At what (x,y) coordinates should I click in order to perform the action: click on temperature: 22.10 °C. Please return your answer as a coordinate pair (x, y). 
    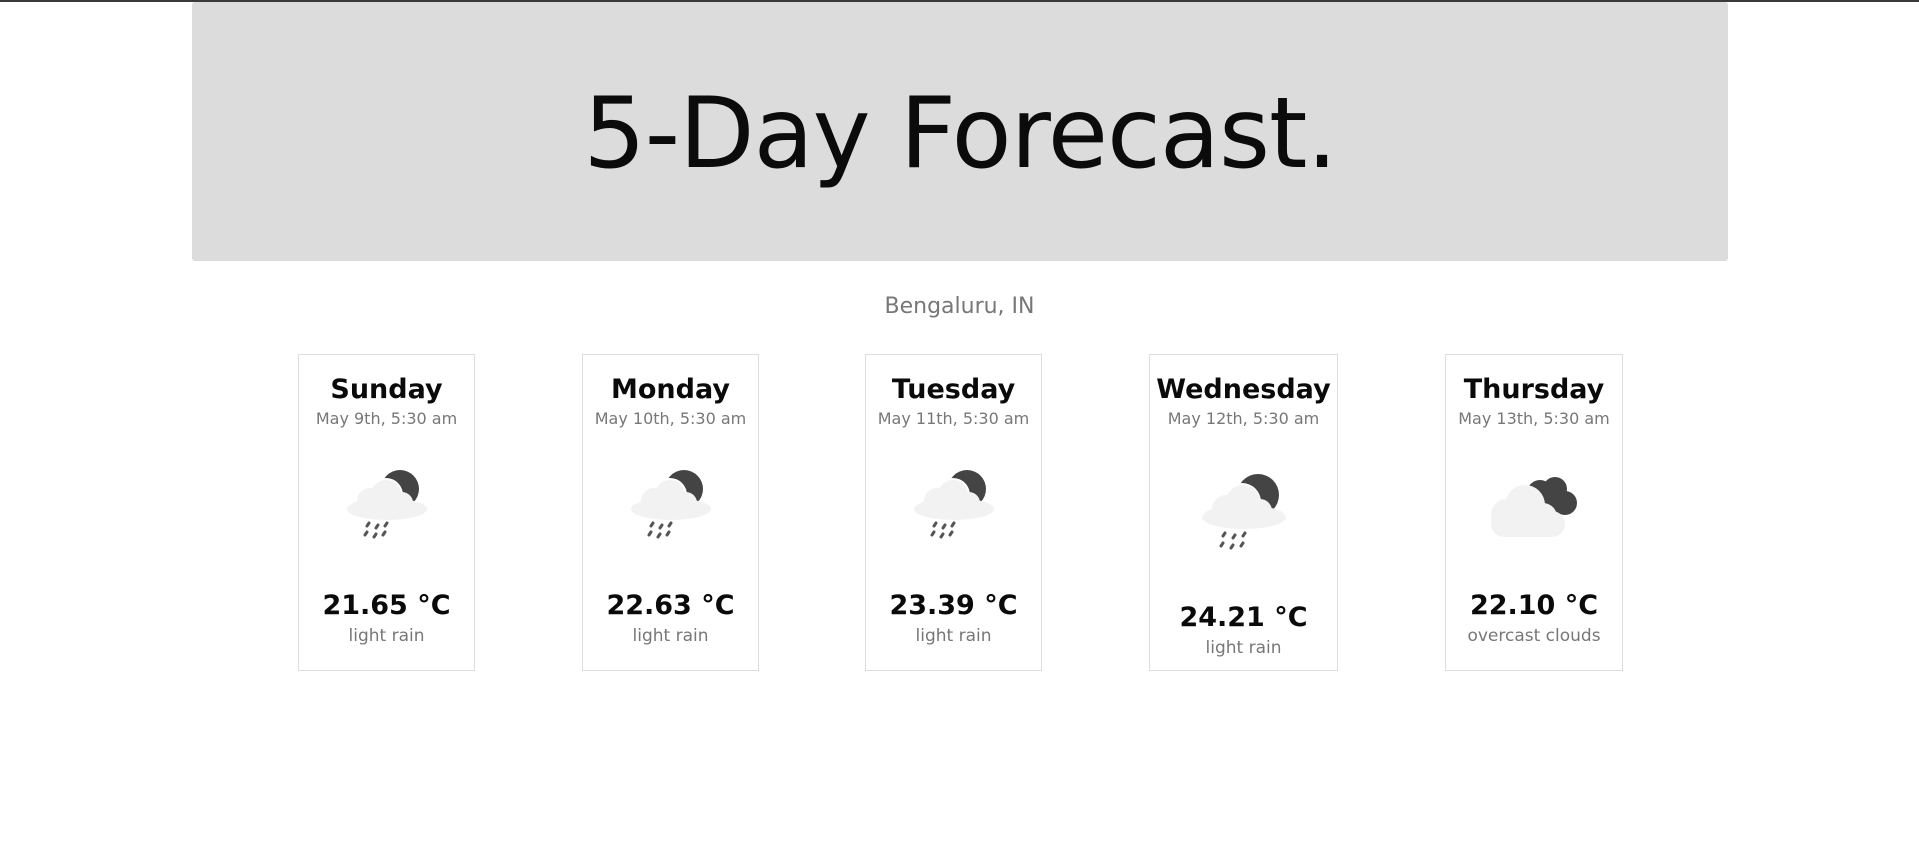
    Looking at the image, I should click on (1534, 605).